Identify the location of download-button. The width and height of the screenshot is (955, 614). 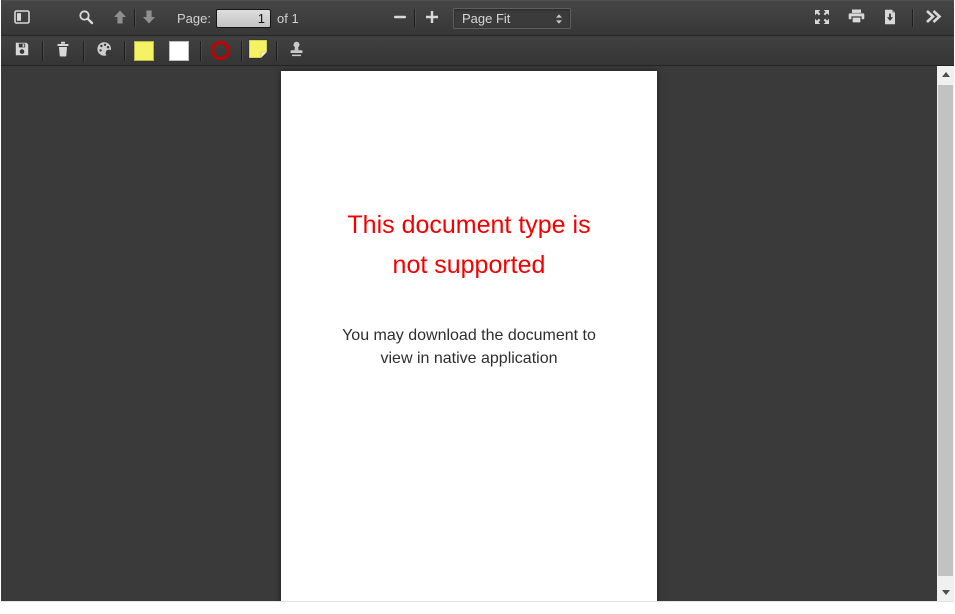
(890, 18).